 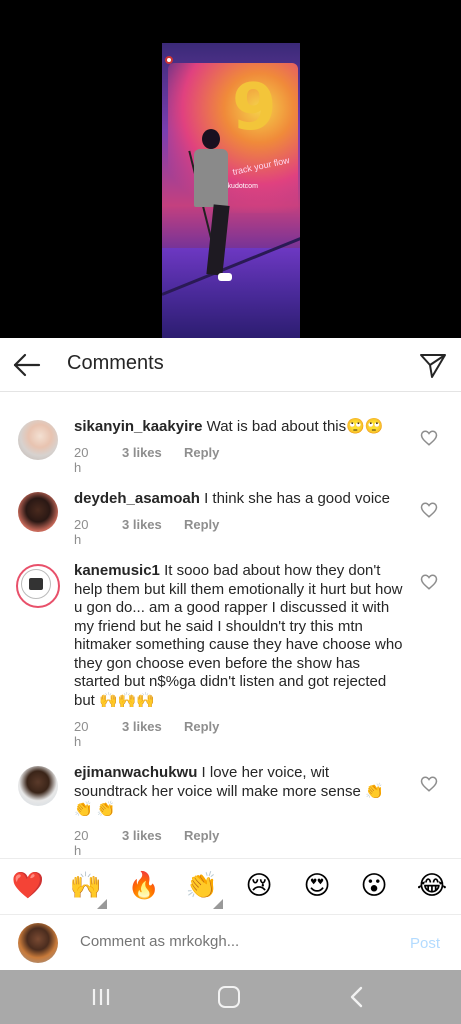 What do you see at coordinates (202, 886) in the screenshot?
I see `clapping-emoji-icon: 👏` at bounding box center [202, 886].